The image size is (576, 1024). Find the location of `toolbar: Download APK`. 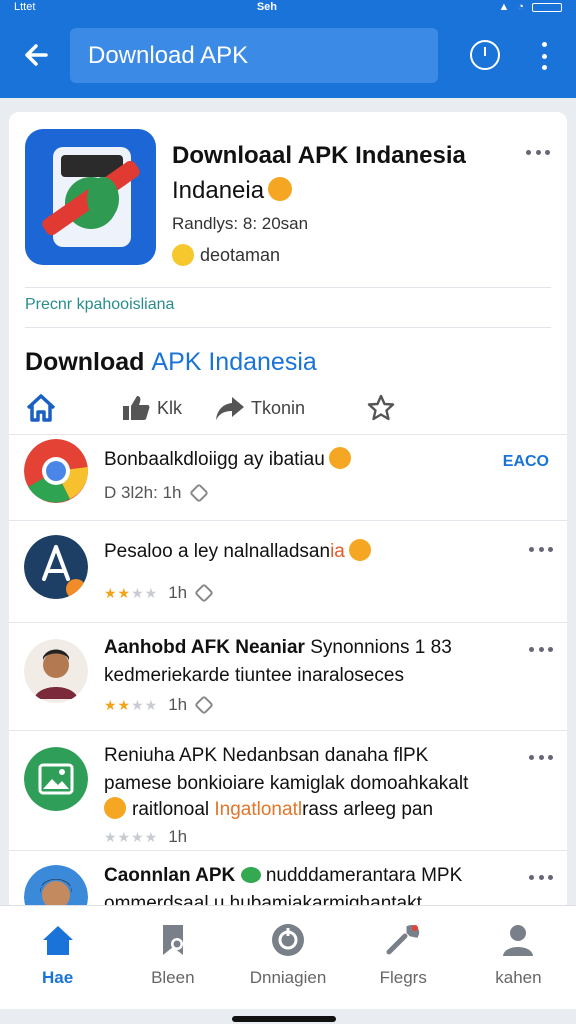

toolbar: Download APK is located at coordinates (288, 56).